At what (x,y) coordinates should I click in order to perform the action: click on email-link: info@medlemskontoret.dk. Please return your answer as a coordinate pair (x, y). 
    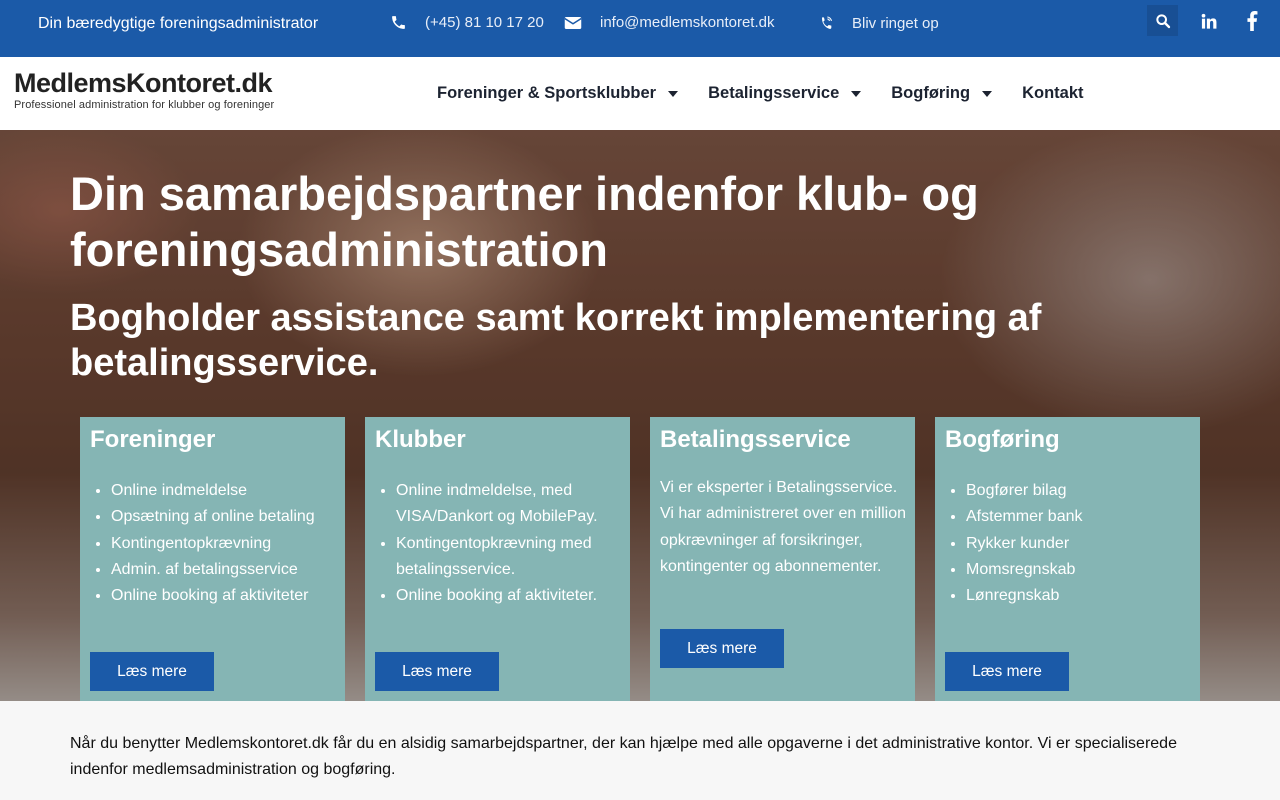
    Looking at the image, I should click on (669, 22).